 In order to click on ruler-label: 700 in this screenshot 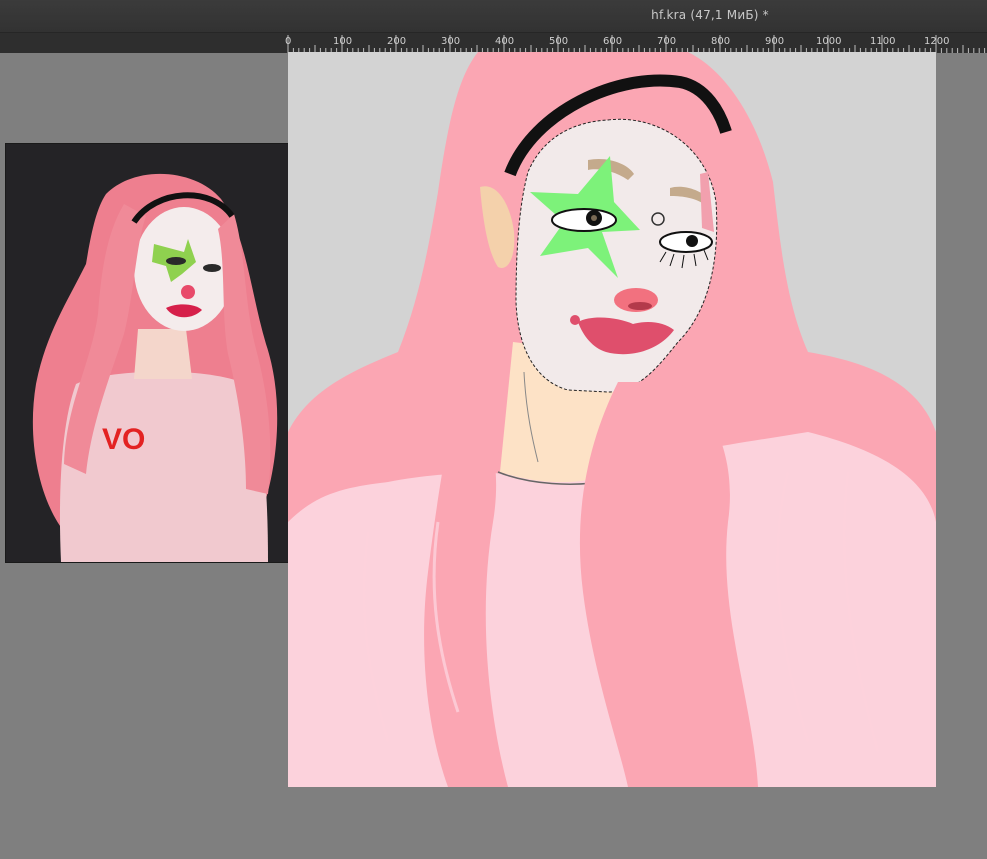, I will do `click(666, 41)`.